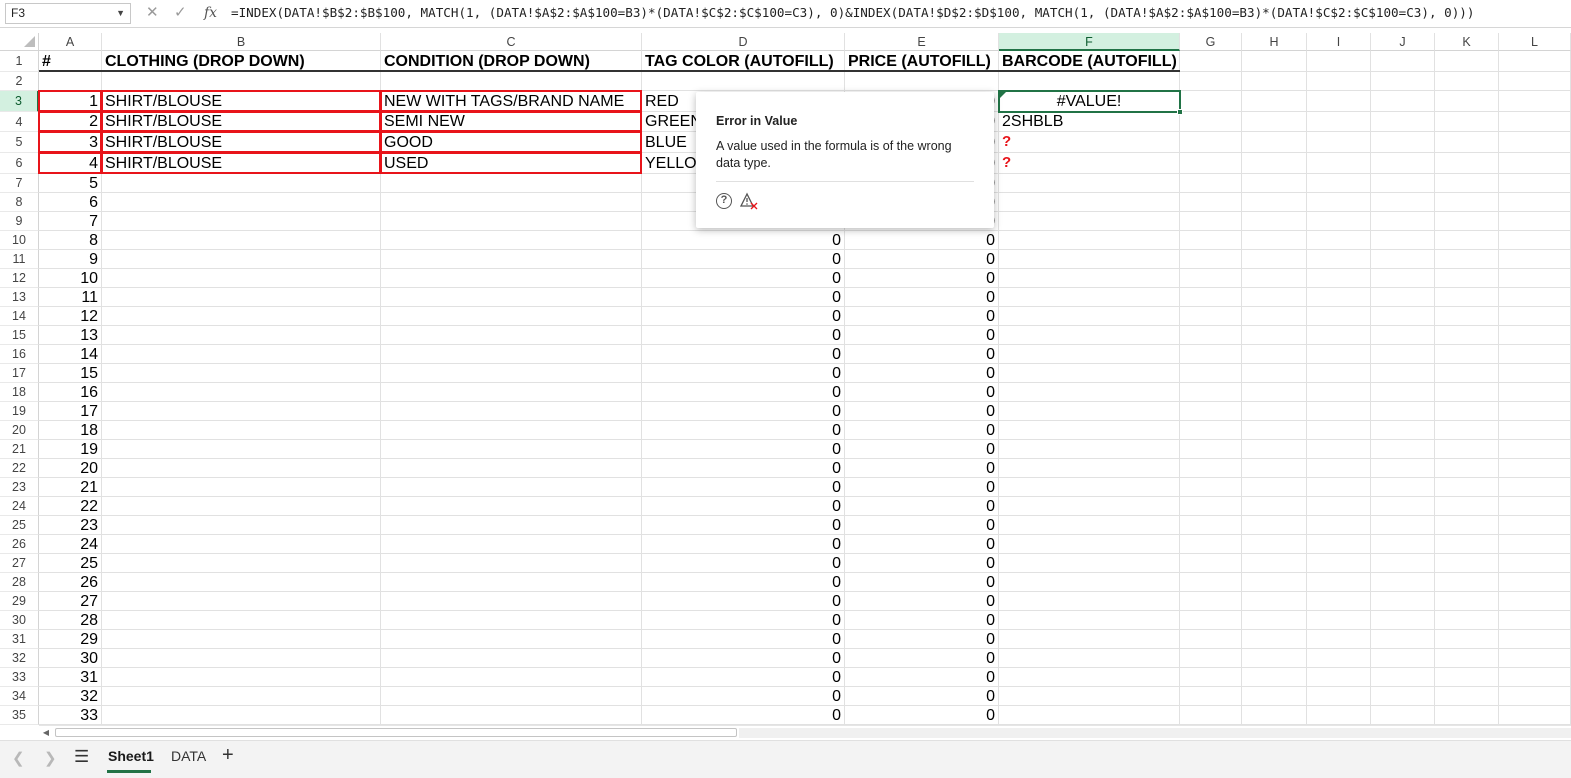 This screenshot has width=1571, height=778. What do you see at coordinates (70, 544) in the screenshot?
I see `row-number-cell: 24` at bounding box center [70, 544].